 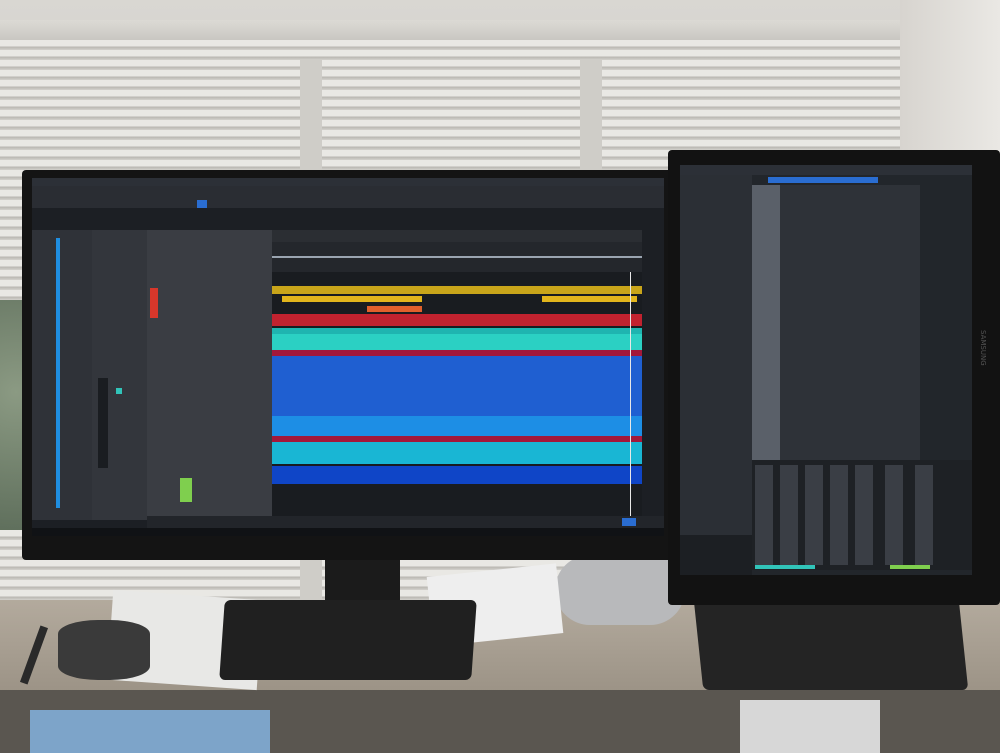 I want to click on record-enable-button, so click(x=154, y=303).